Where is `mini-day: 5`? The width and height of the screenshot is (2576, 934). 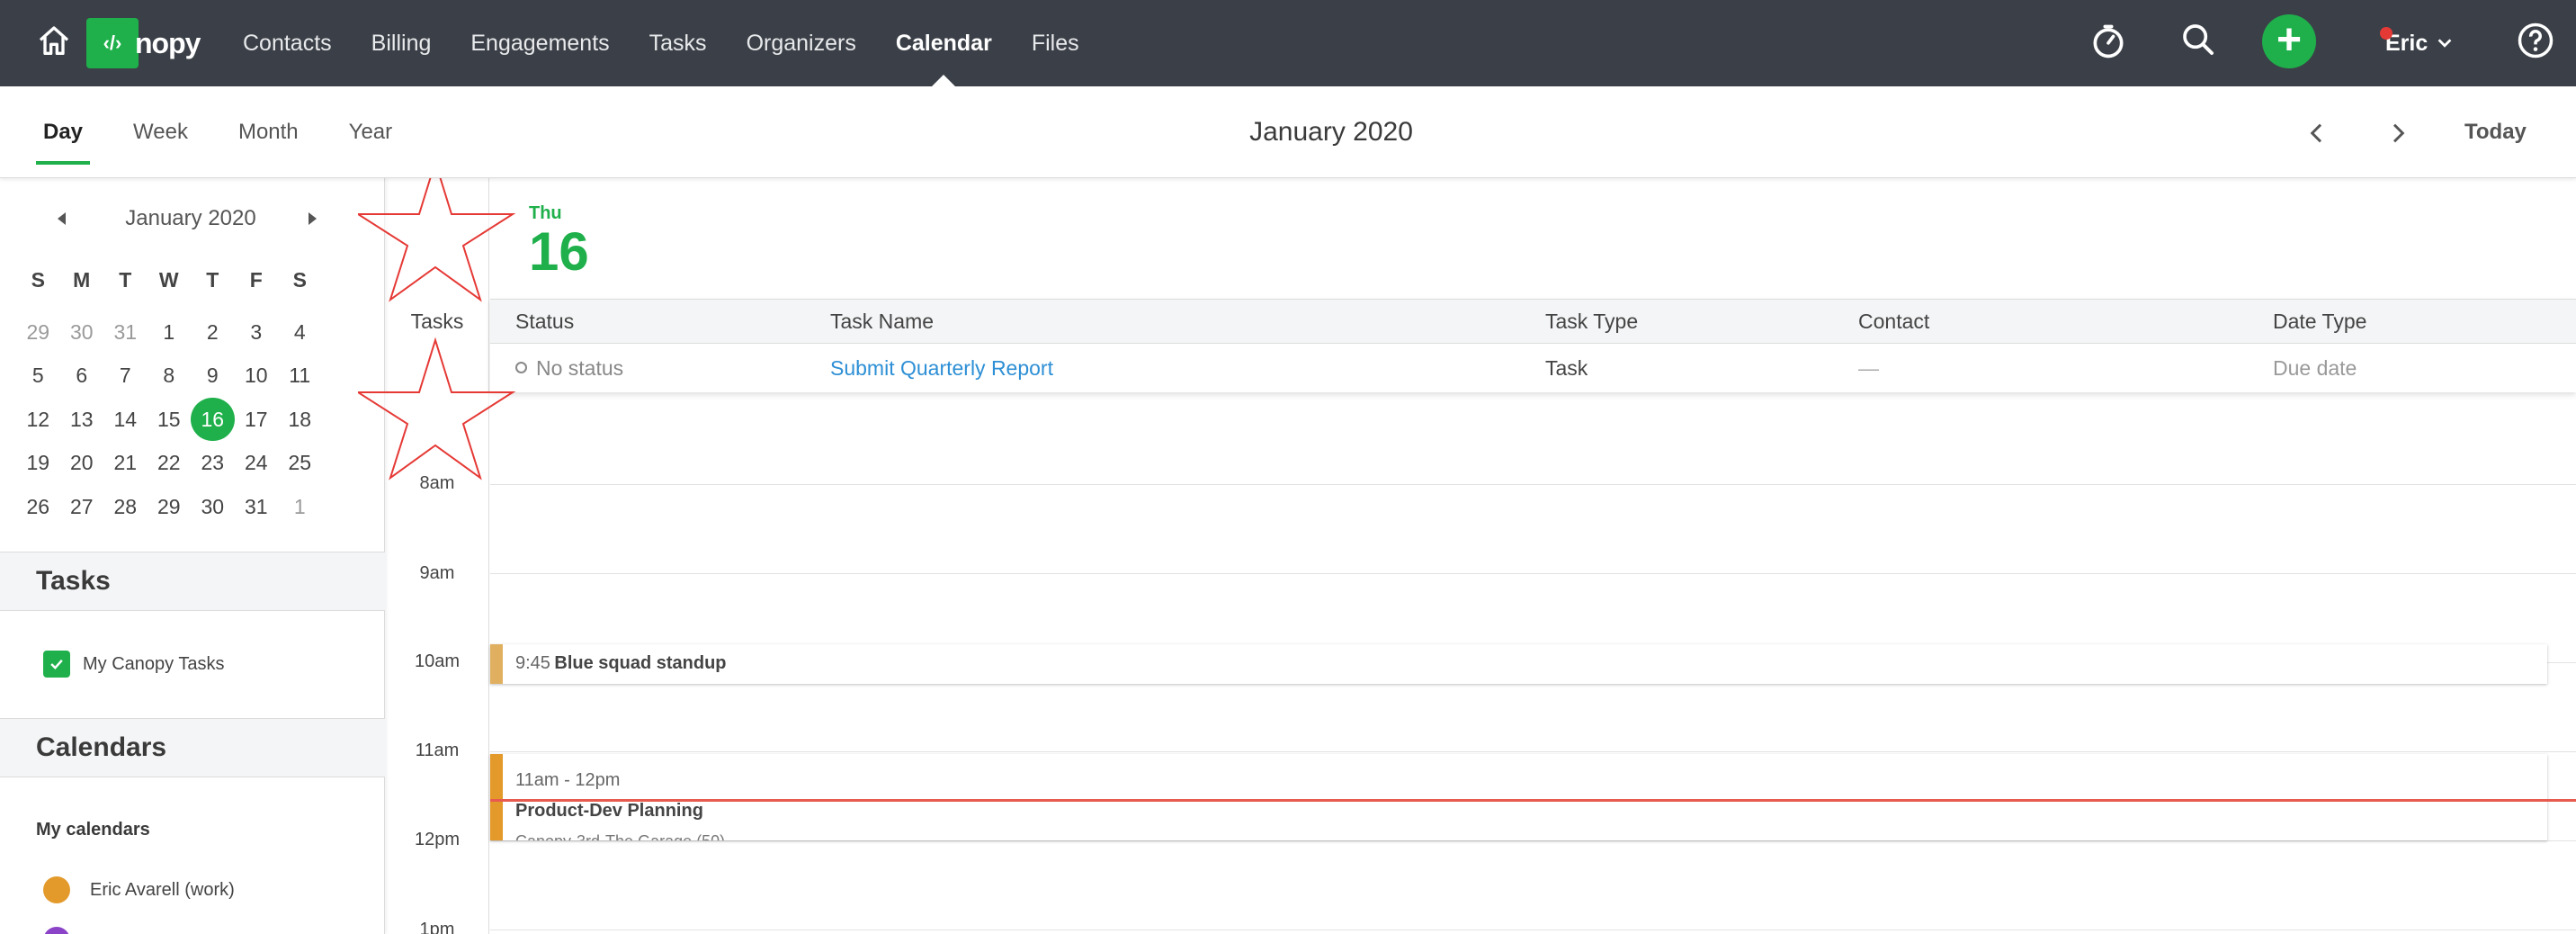
mini-day: 5 is located at coordinates (38, 376).